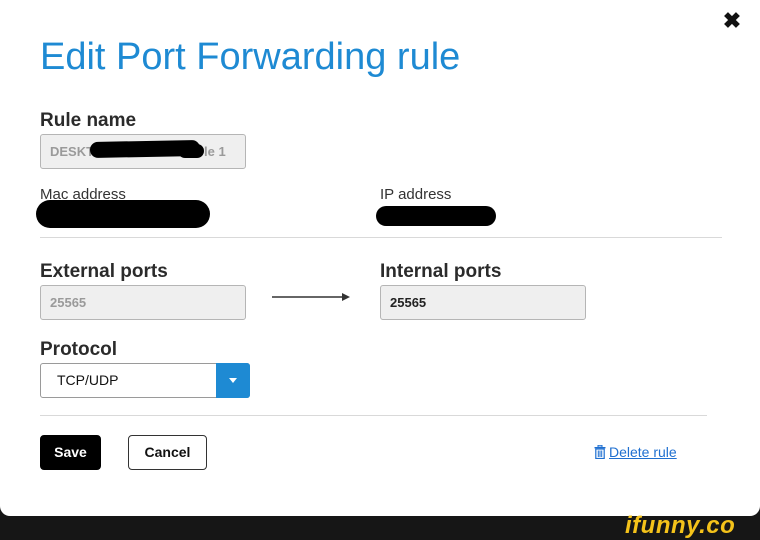 Image resolution: width=760 pixels, height=540 pixels. I want to click on protocol-dropdown-button, so click(233, 380).